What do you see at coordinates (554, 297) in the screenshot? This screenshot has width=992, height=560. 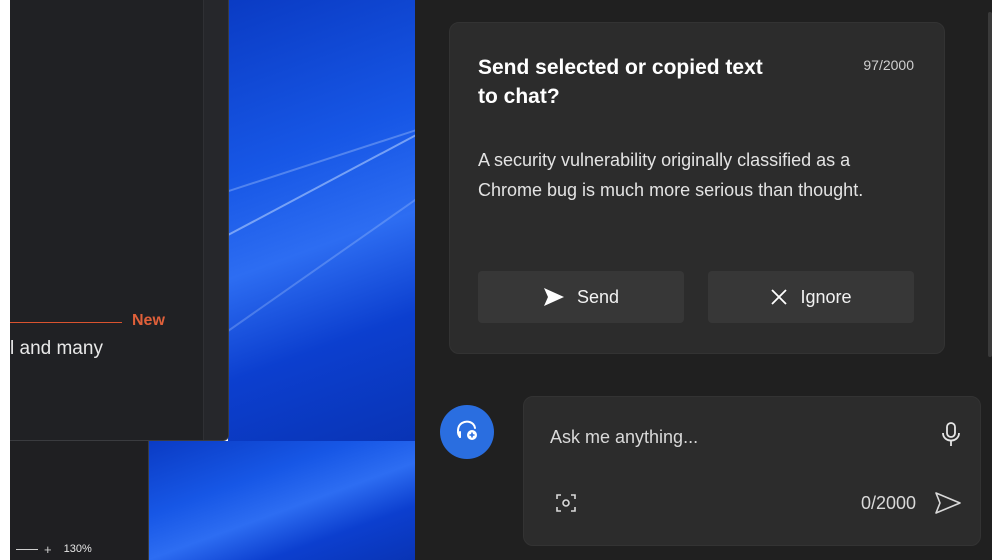 I see `send-icon` at bounding box center [554, 297].